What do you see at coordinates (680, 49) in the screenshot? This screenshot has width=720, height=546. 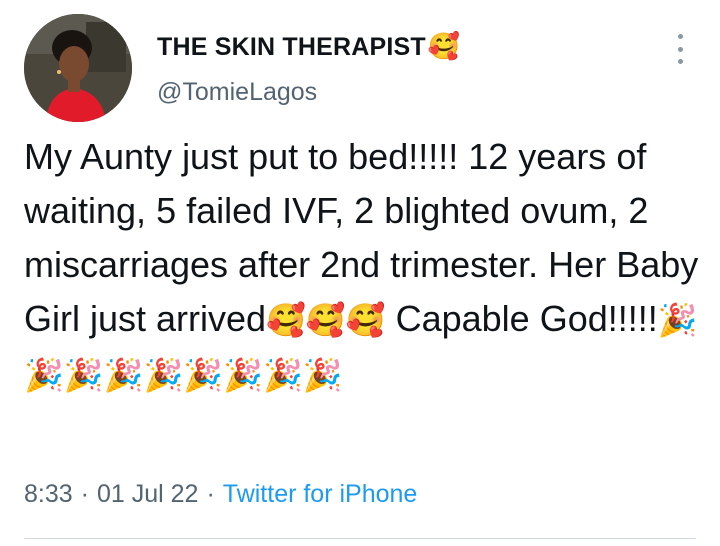 I see `more-vertical-icon` at bounding box center [680, 49].